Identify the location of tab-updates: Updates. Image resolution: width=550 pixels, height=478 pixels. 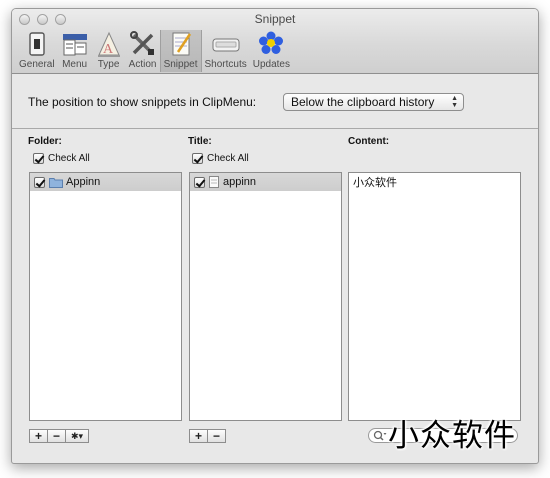
(271, 51).